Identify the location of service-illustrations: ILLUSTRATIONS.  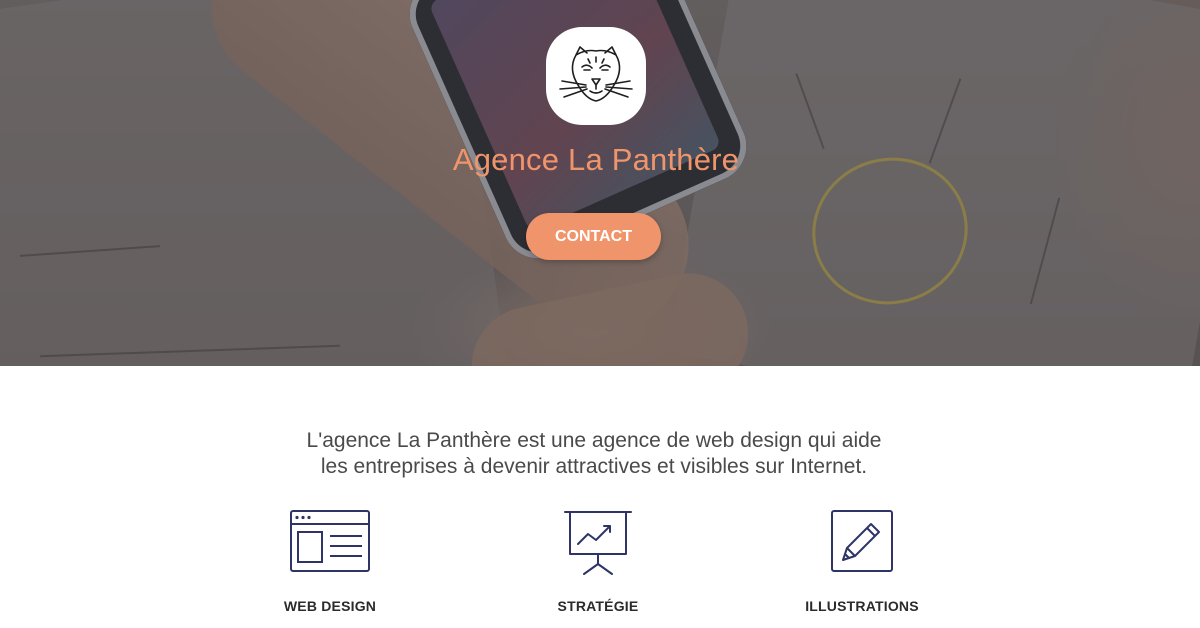
(862, 562).